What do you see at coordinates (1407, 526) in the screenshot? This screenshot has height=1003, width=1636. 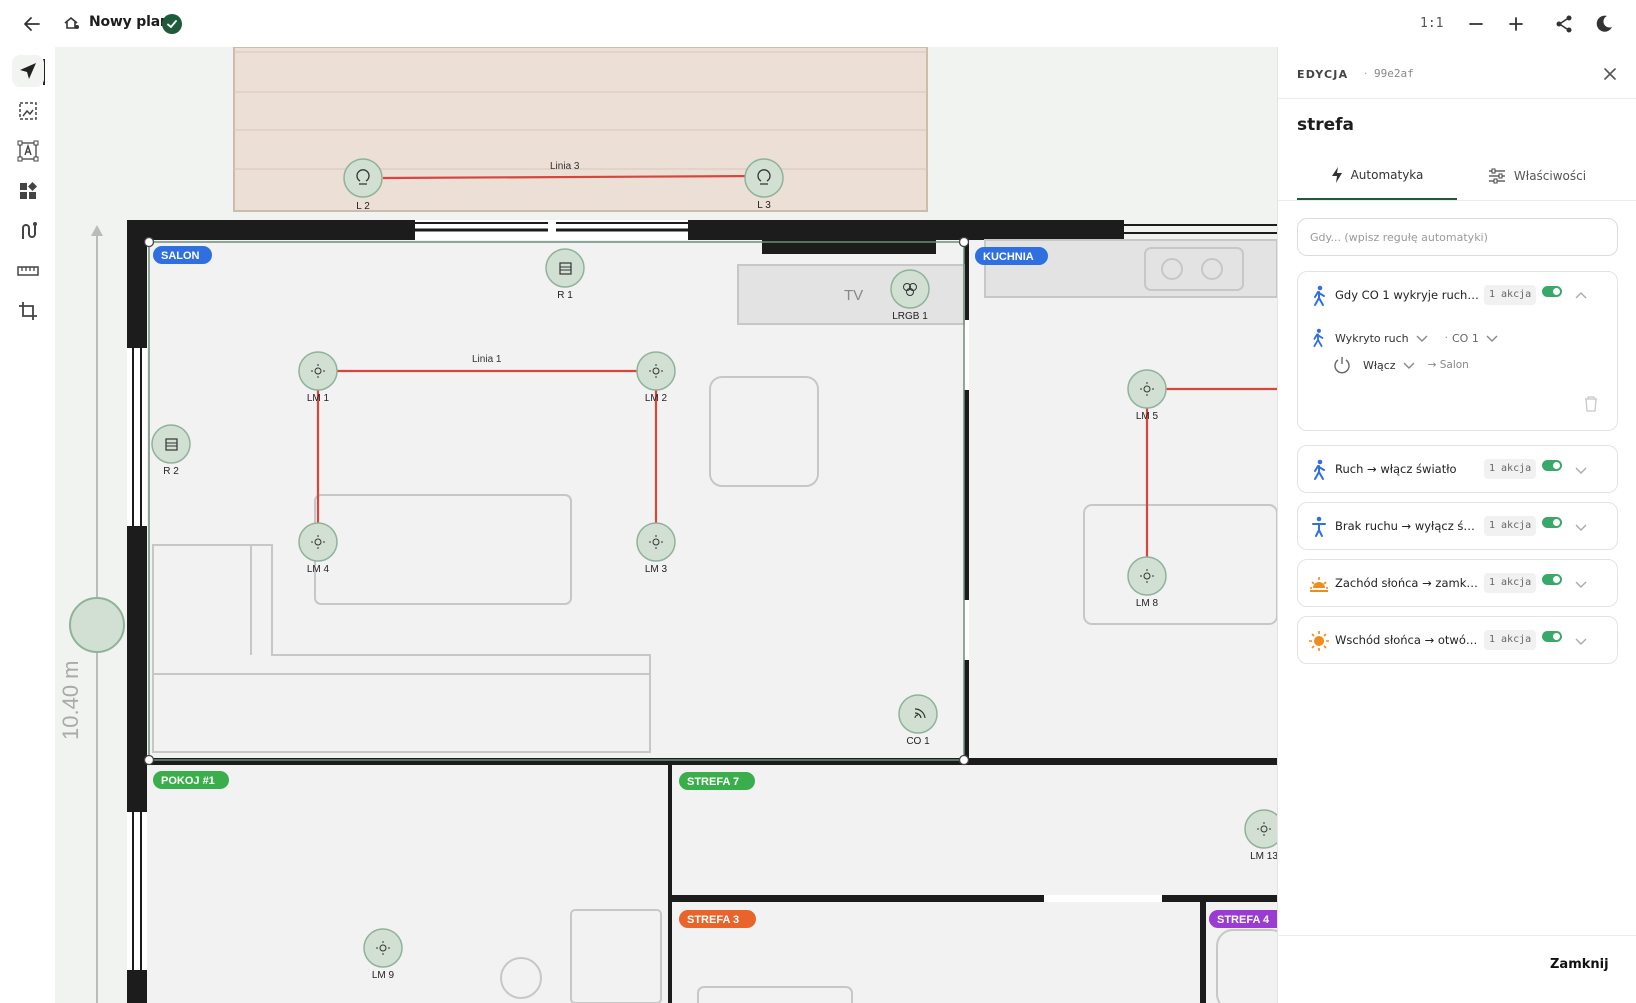 I see `rule-title: Brak ruchu → wyłącz światło` at bounding box center [1407, 526].